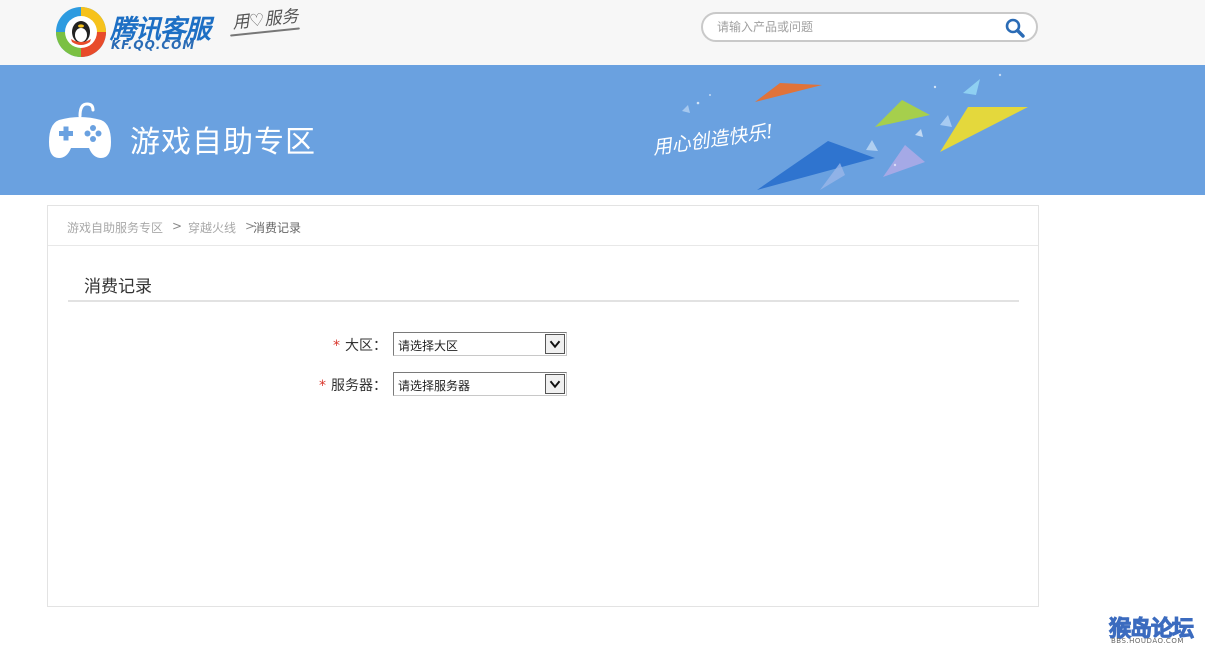 Image resolution: width=1205 pixels, height=650 pixels. What do you see at coordinates (359, 386) in the screenshot?
I see `server-label-text: 服务器：` at bounding box center [359, 386].